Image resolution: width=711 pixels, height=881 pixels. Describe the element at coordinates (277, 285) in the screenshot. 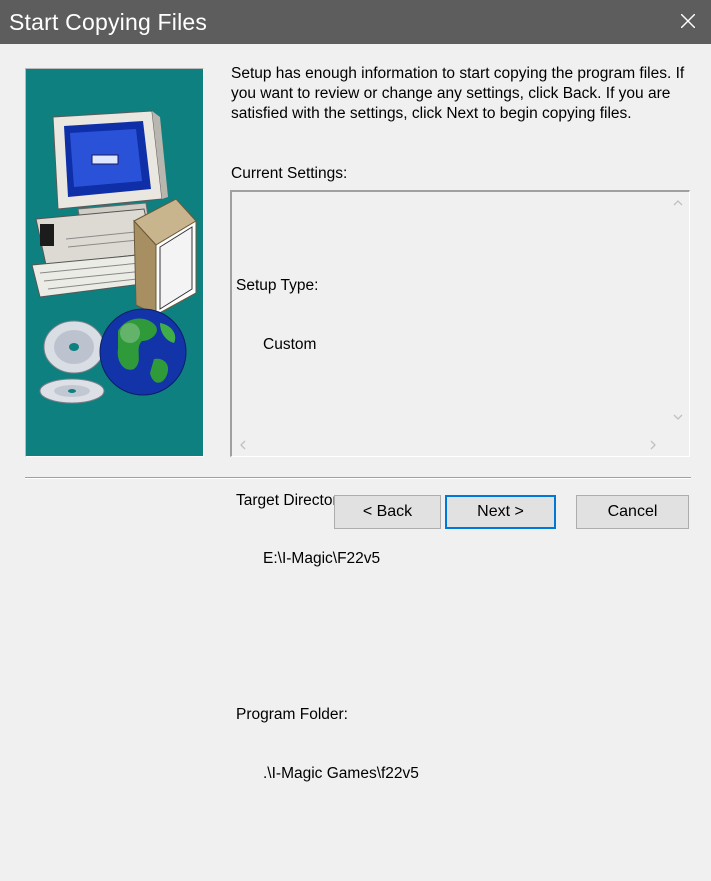

I see `setting-label: Setup Type:` at that location.